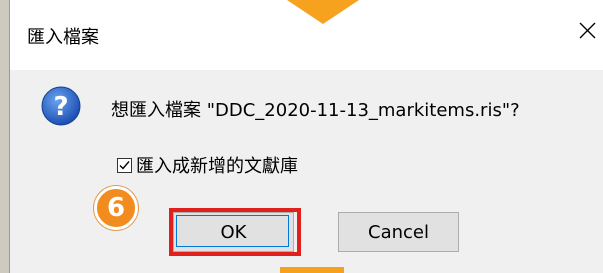  I want to click on checkmark-icon, so click(124, 165).